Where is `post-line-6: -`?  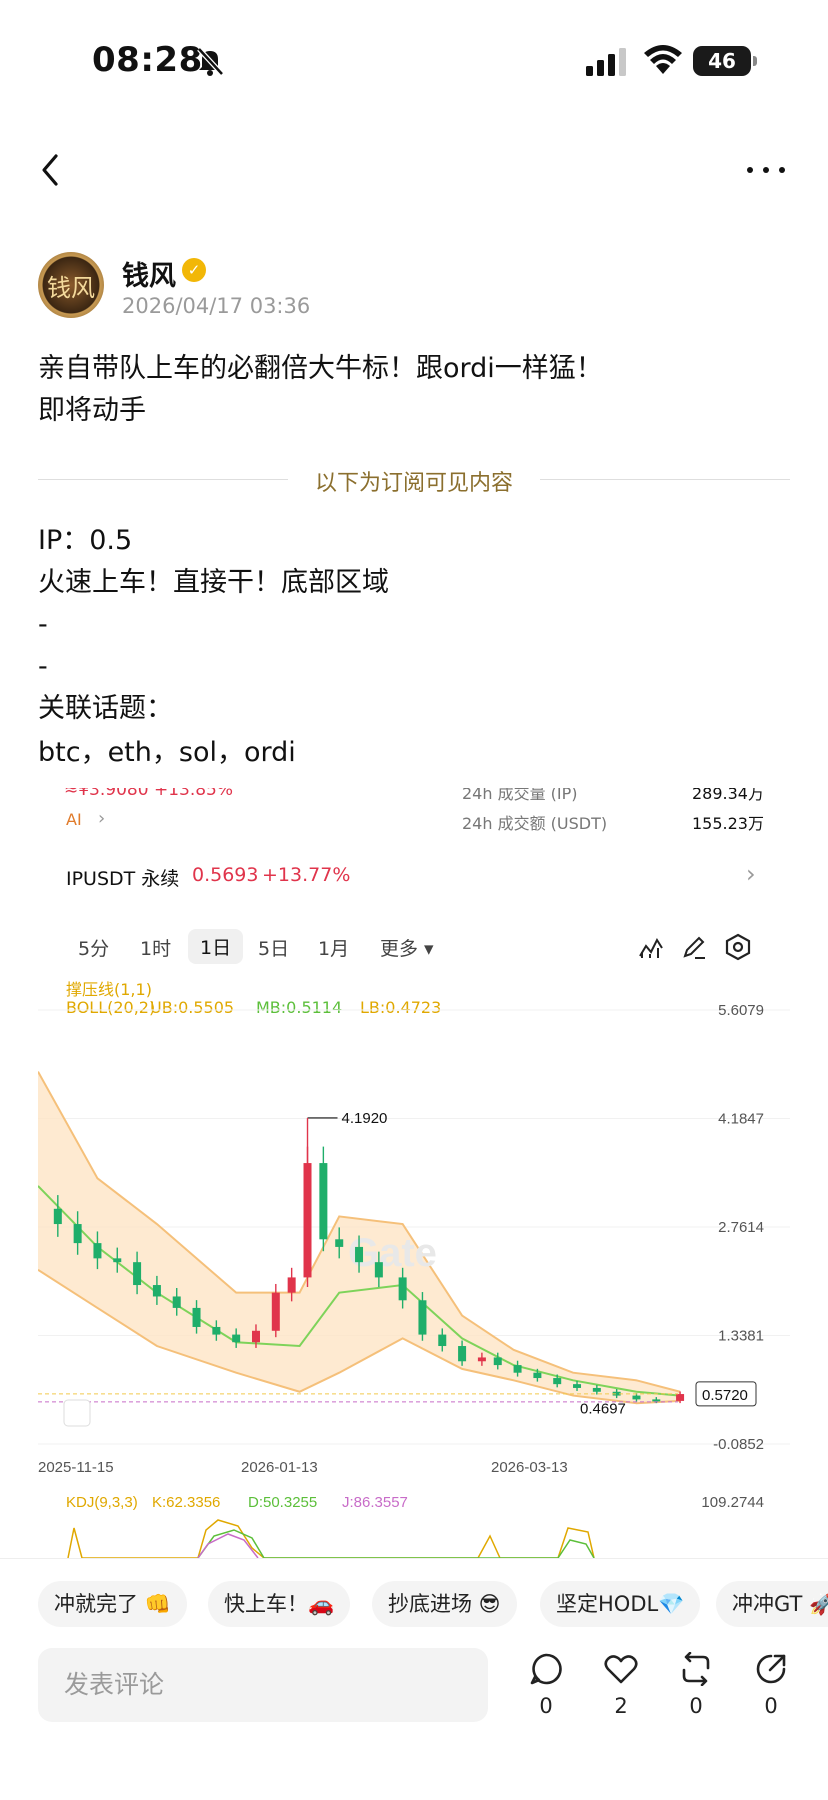
post-line-6: - is located at coordinates (43, 666).